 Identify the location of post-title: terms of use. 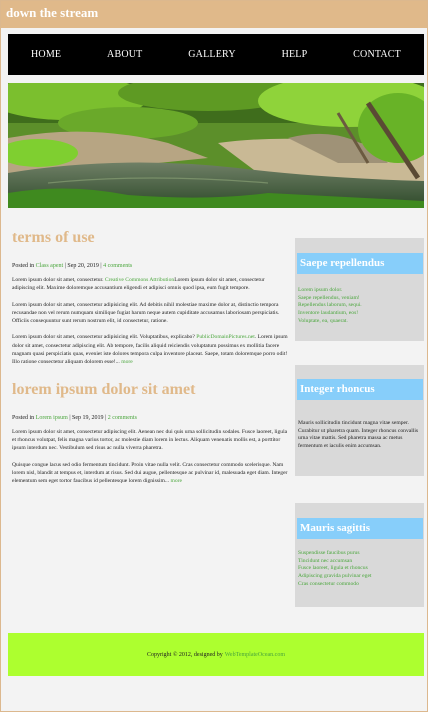
(150, 238).